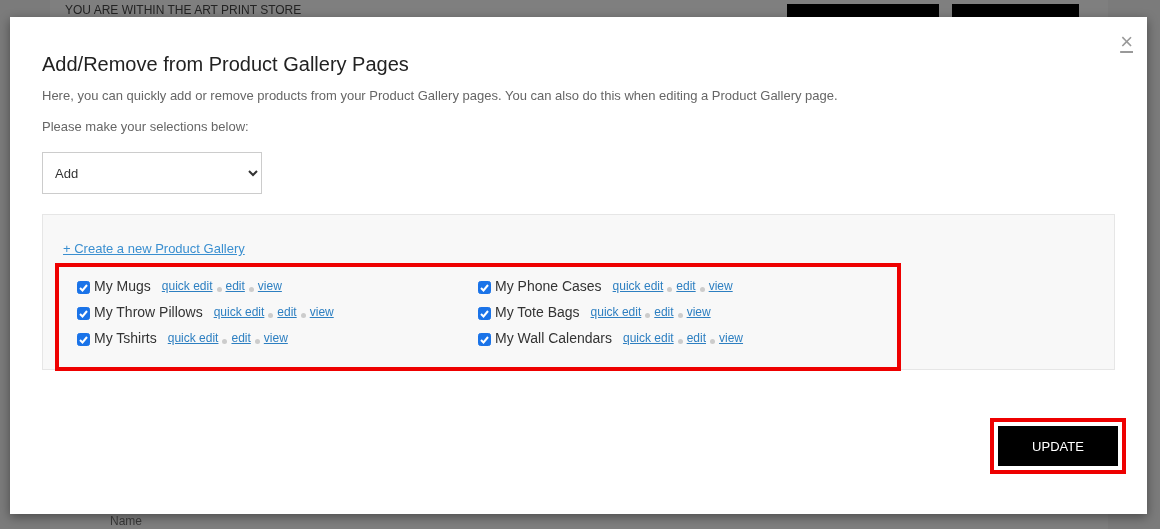 The height and width of the screenshot is (529, 1160). What do you see at coordinates (154, 248) in the screenshot?
I see `create-gallery-link: + Create a new Product Gallery` at bounding box center [154, 248].